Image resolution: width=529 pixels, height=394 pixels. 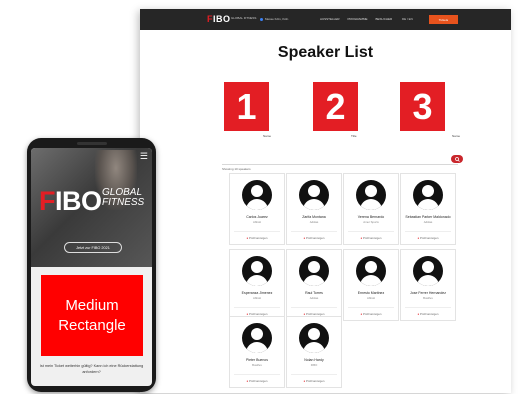 What do you see at coordinates (92, 325) in the screenshot?
I see `ad-line-2: Rectangle` at bounding box center [92, 325].